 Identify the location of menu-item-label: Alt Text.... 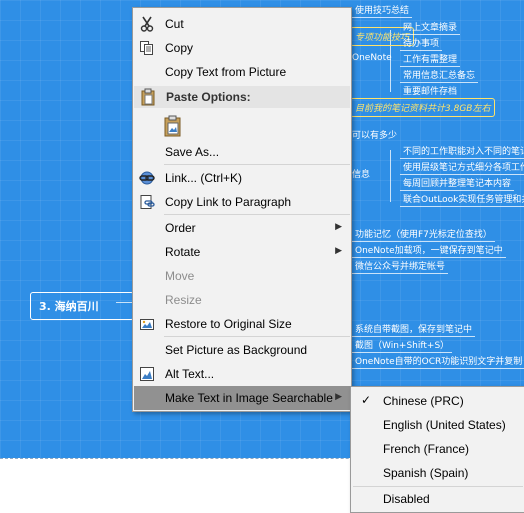
(190, 374).